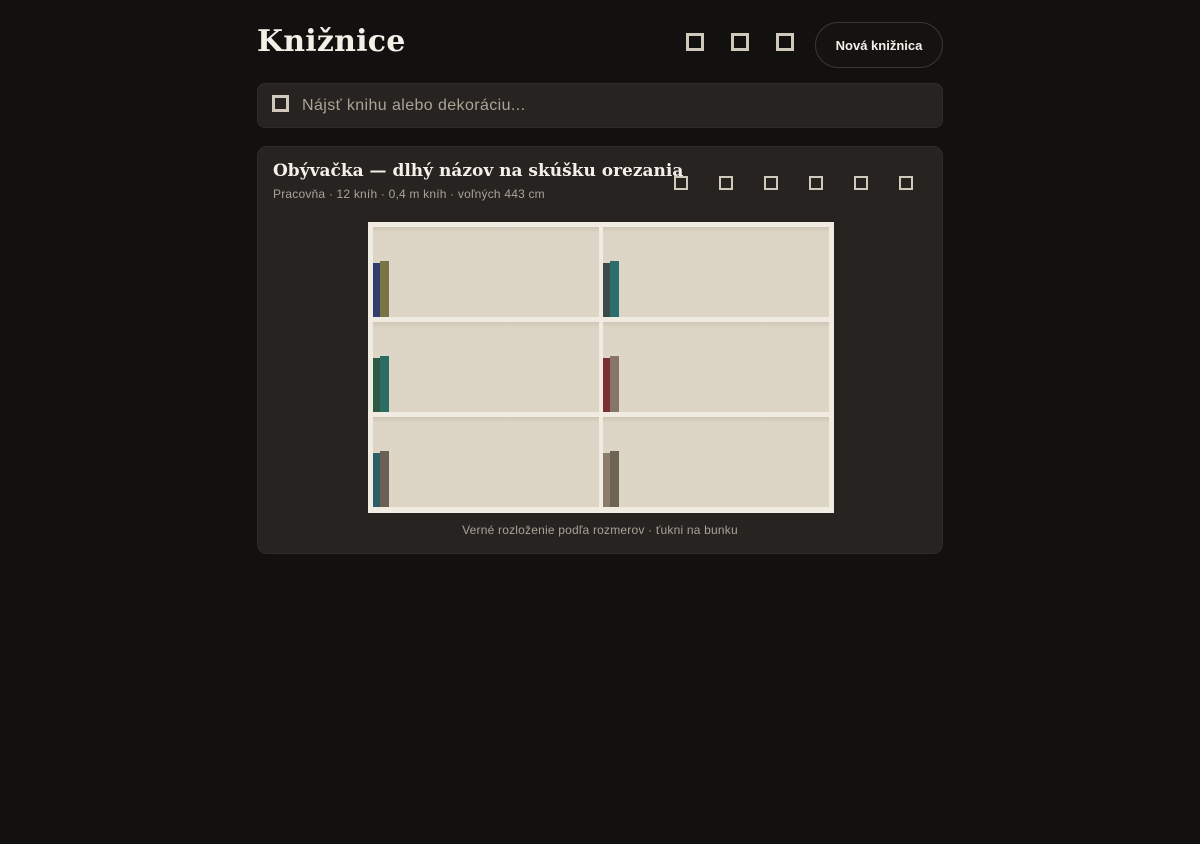  What do you see at coordinates (879, 45) in the screenshot?
I see `new-library-button: Nová knižnica` at bounding box center [879, 45].